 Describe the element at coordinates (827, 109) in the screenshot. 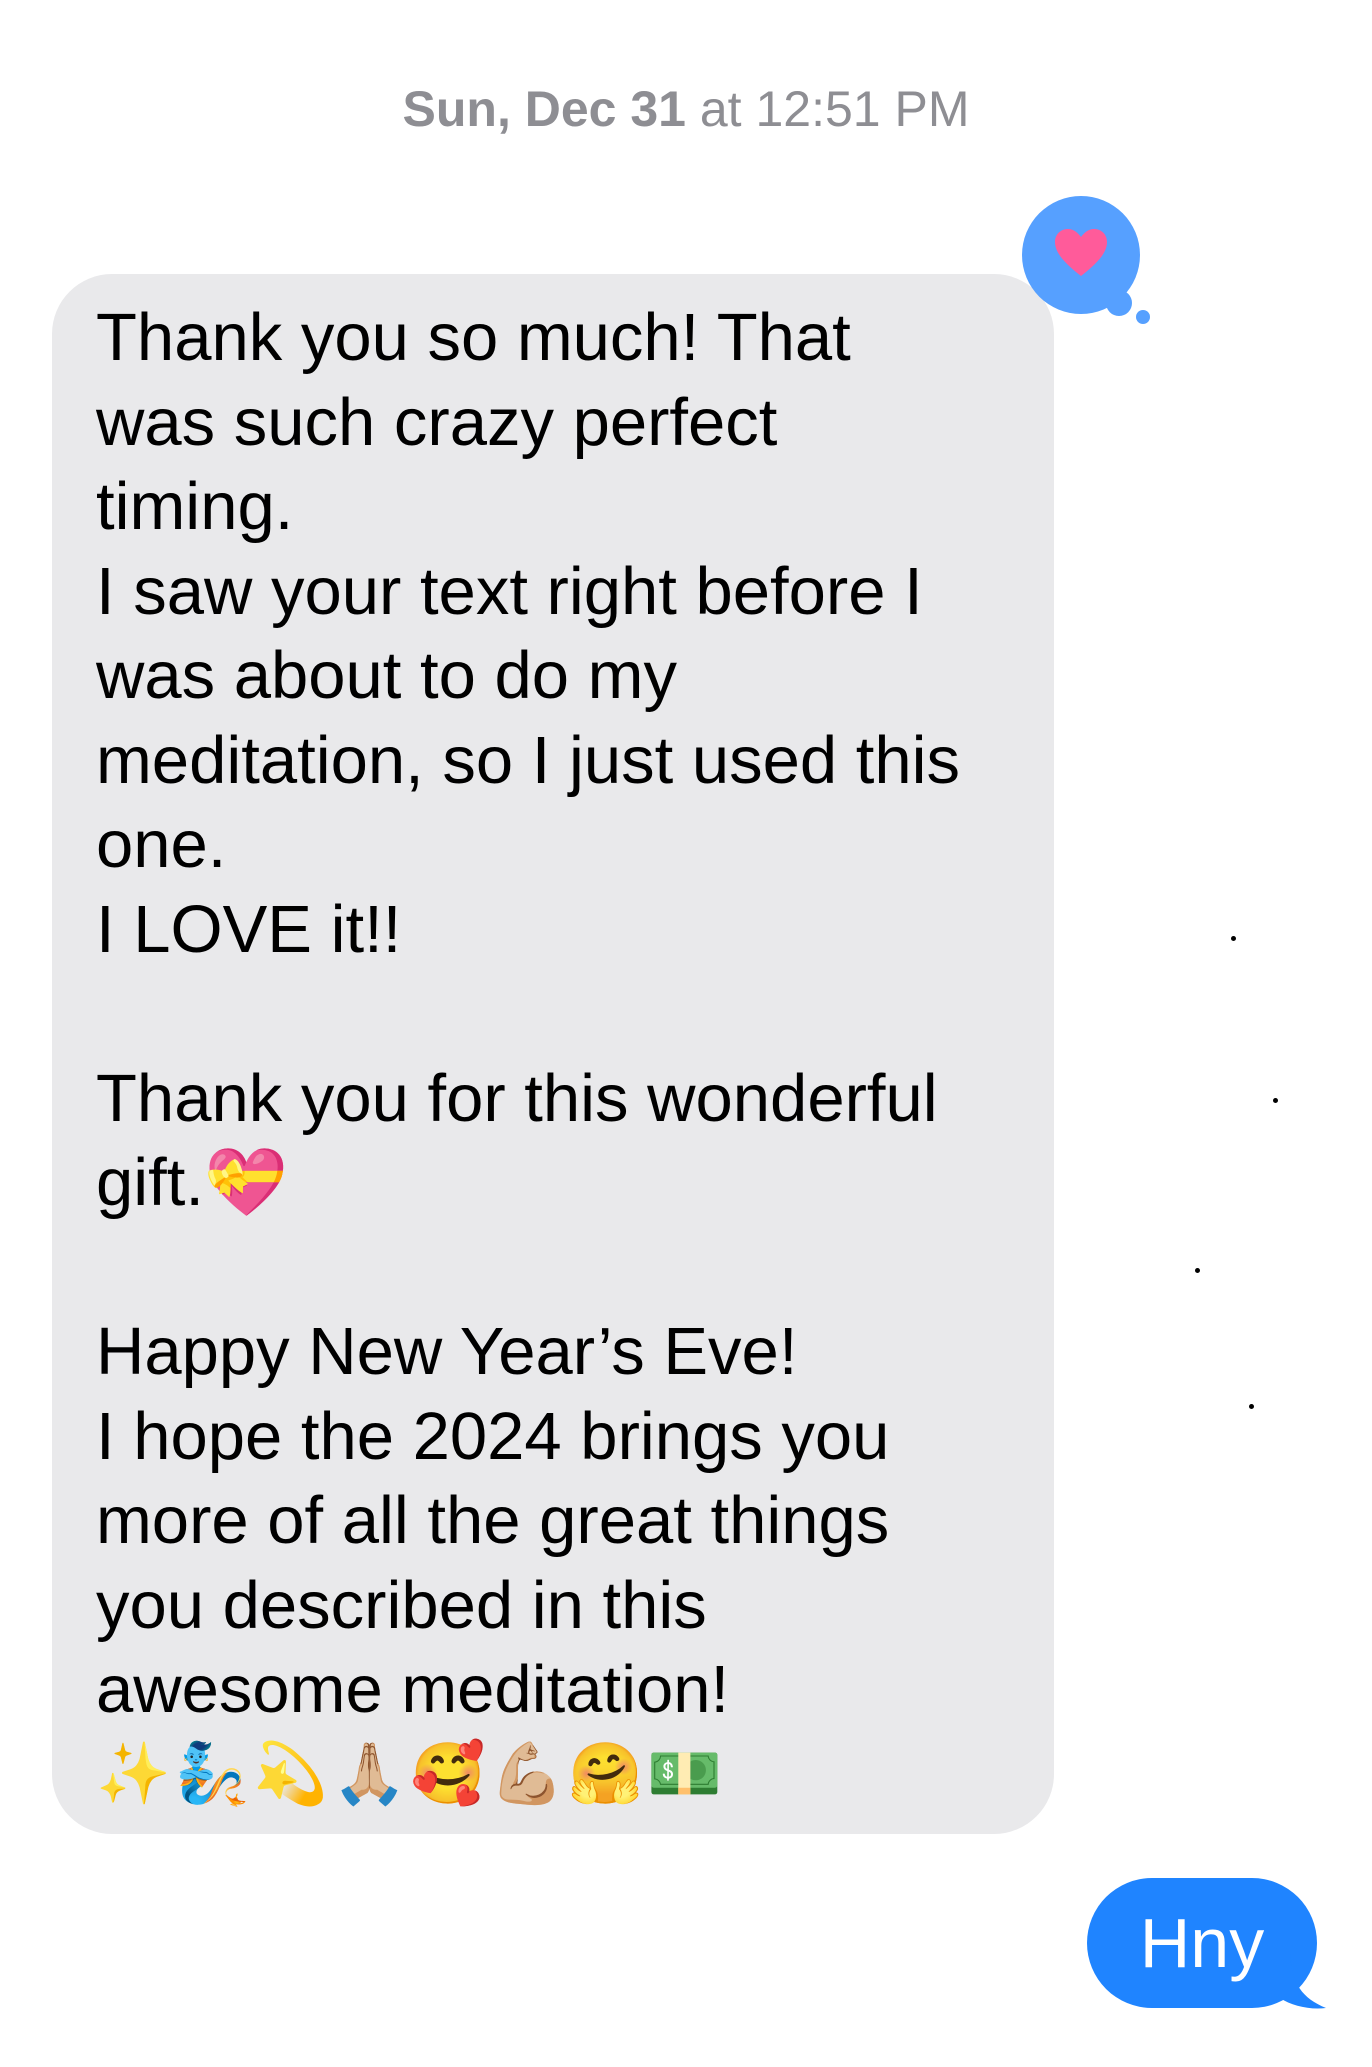

I see `timestamp-time: at 12:51 PM` at that location.